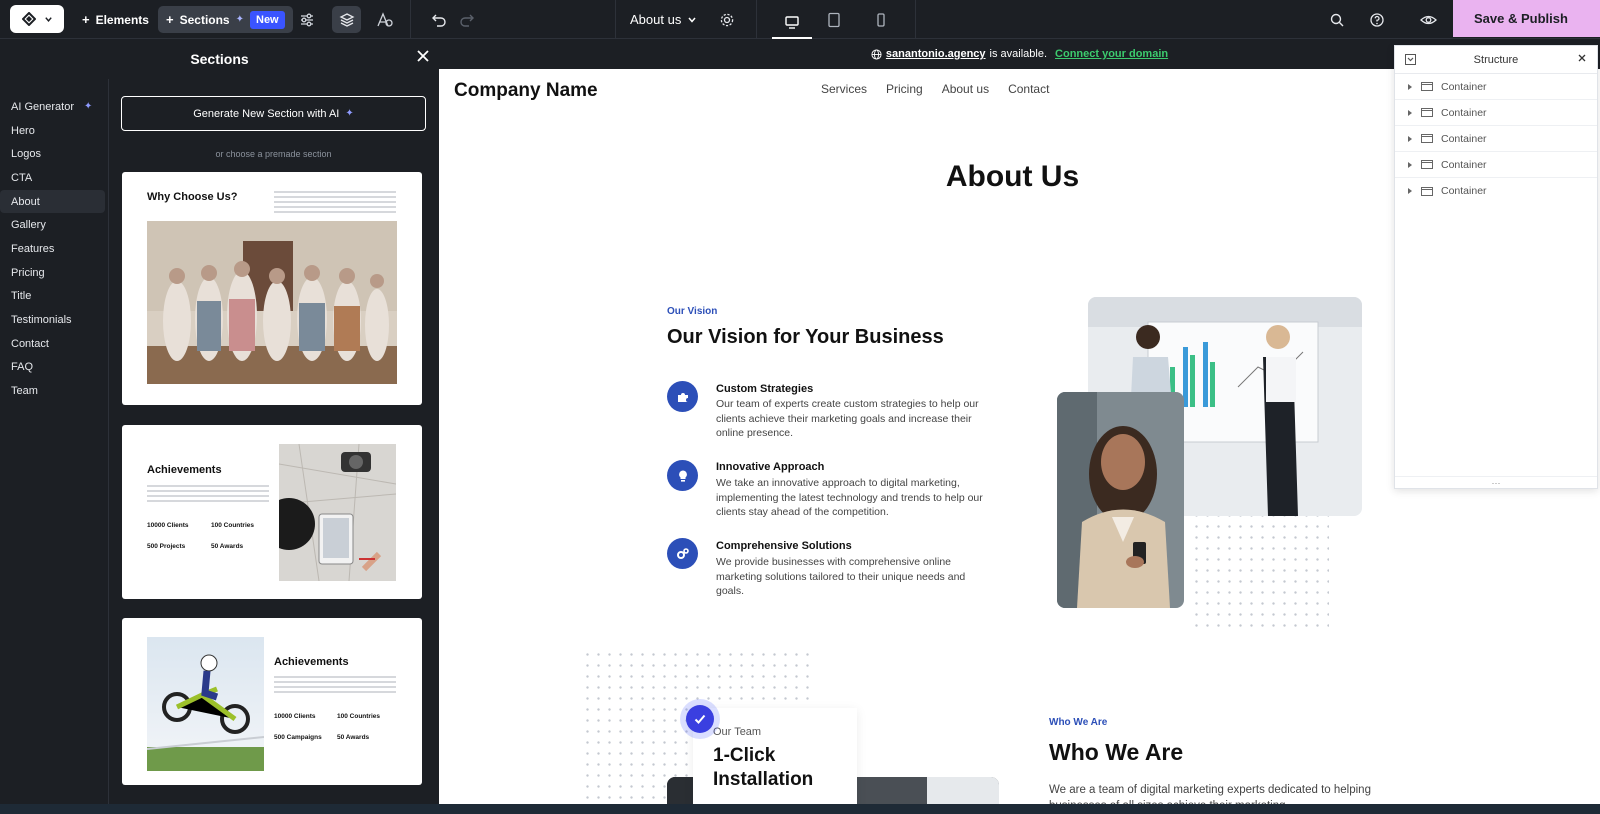 The image size is (1600, 814). What do you see at coordinates (225, 19) in the screenshot?
I see `sections-button: + Sections ✦ New` at bounding box center [225, 19].